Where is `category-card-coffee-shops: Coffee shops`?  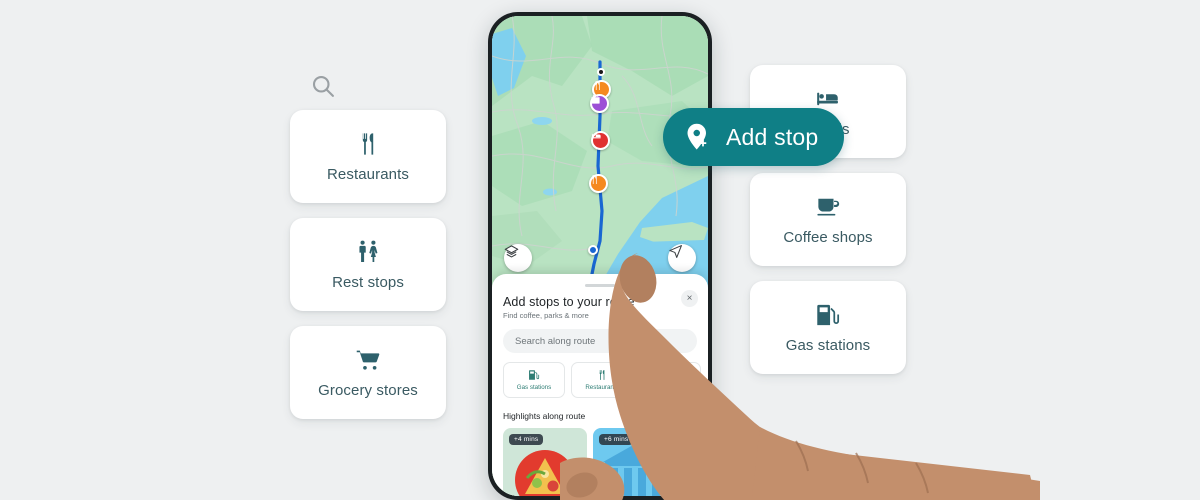 category-card-coffee-shops: Coffee shops is located at coordinates (828, 219).